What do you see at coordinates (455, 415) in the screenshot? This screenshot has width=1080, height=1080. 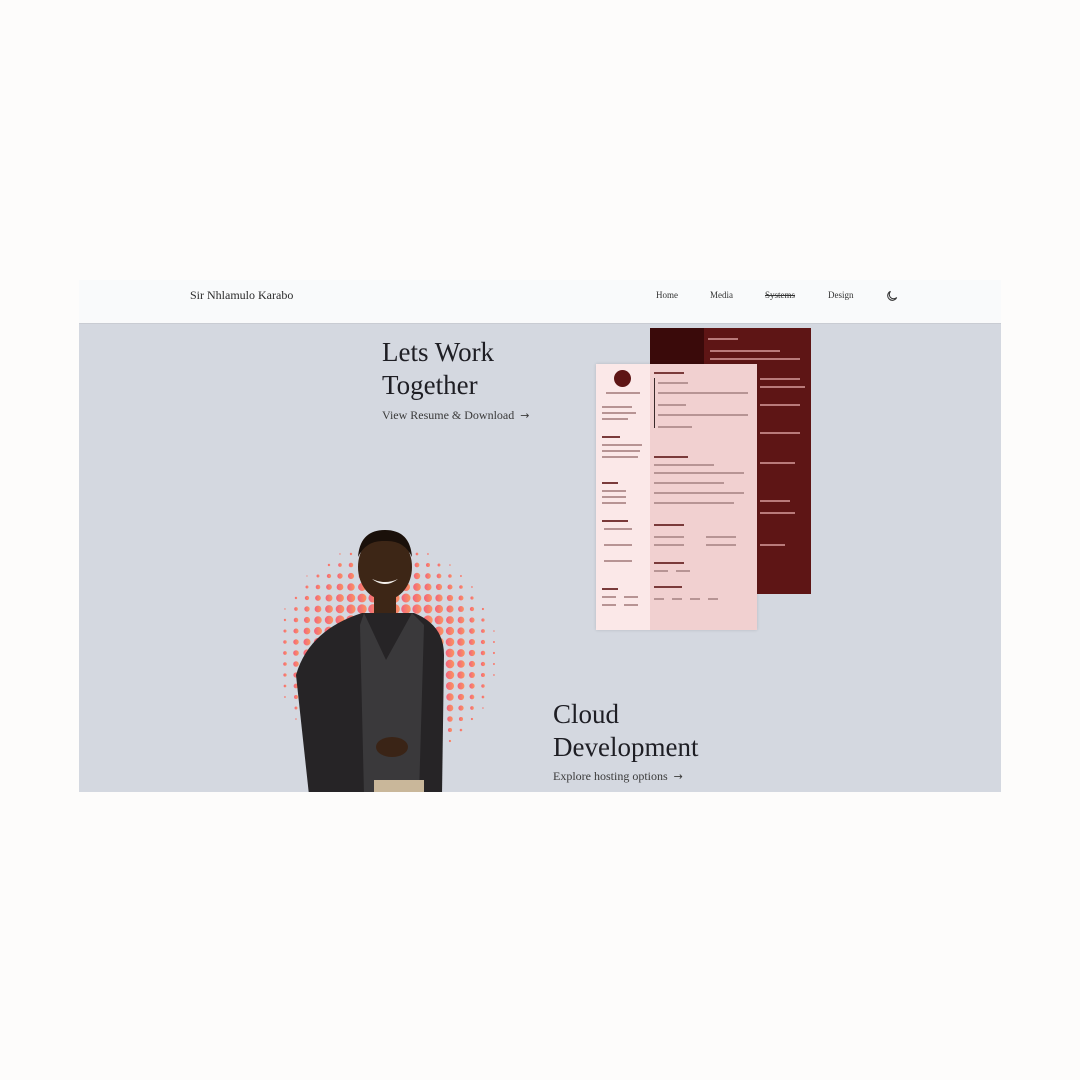 I see `view-resume-link: View Resume & Download →` at bounding box center [455, 415].